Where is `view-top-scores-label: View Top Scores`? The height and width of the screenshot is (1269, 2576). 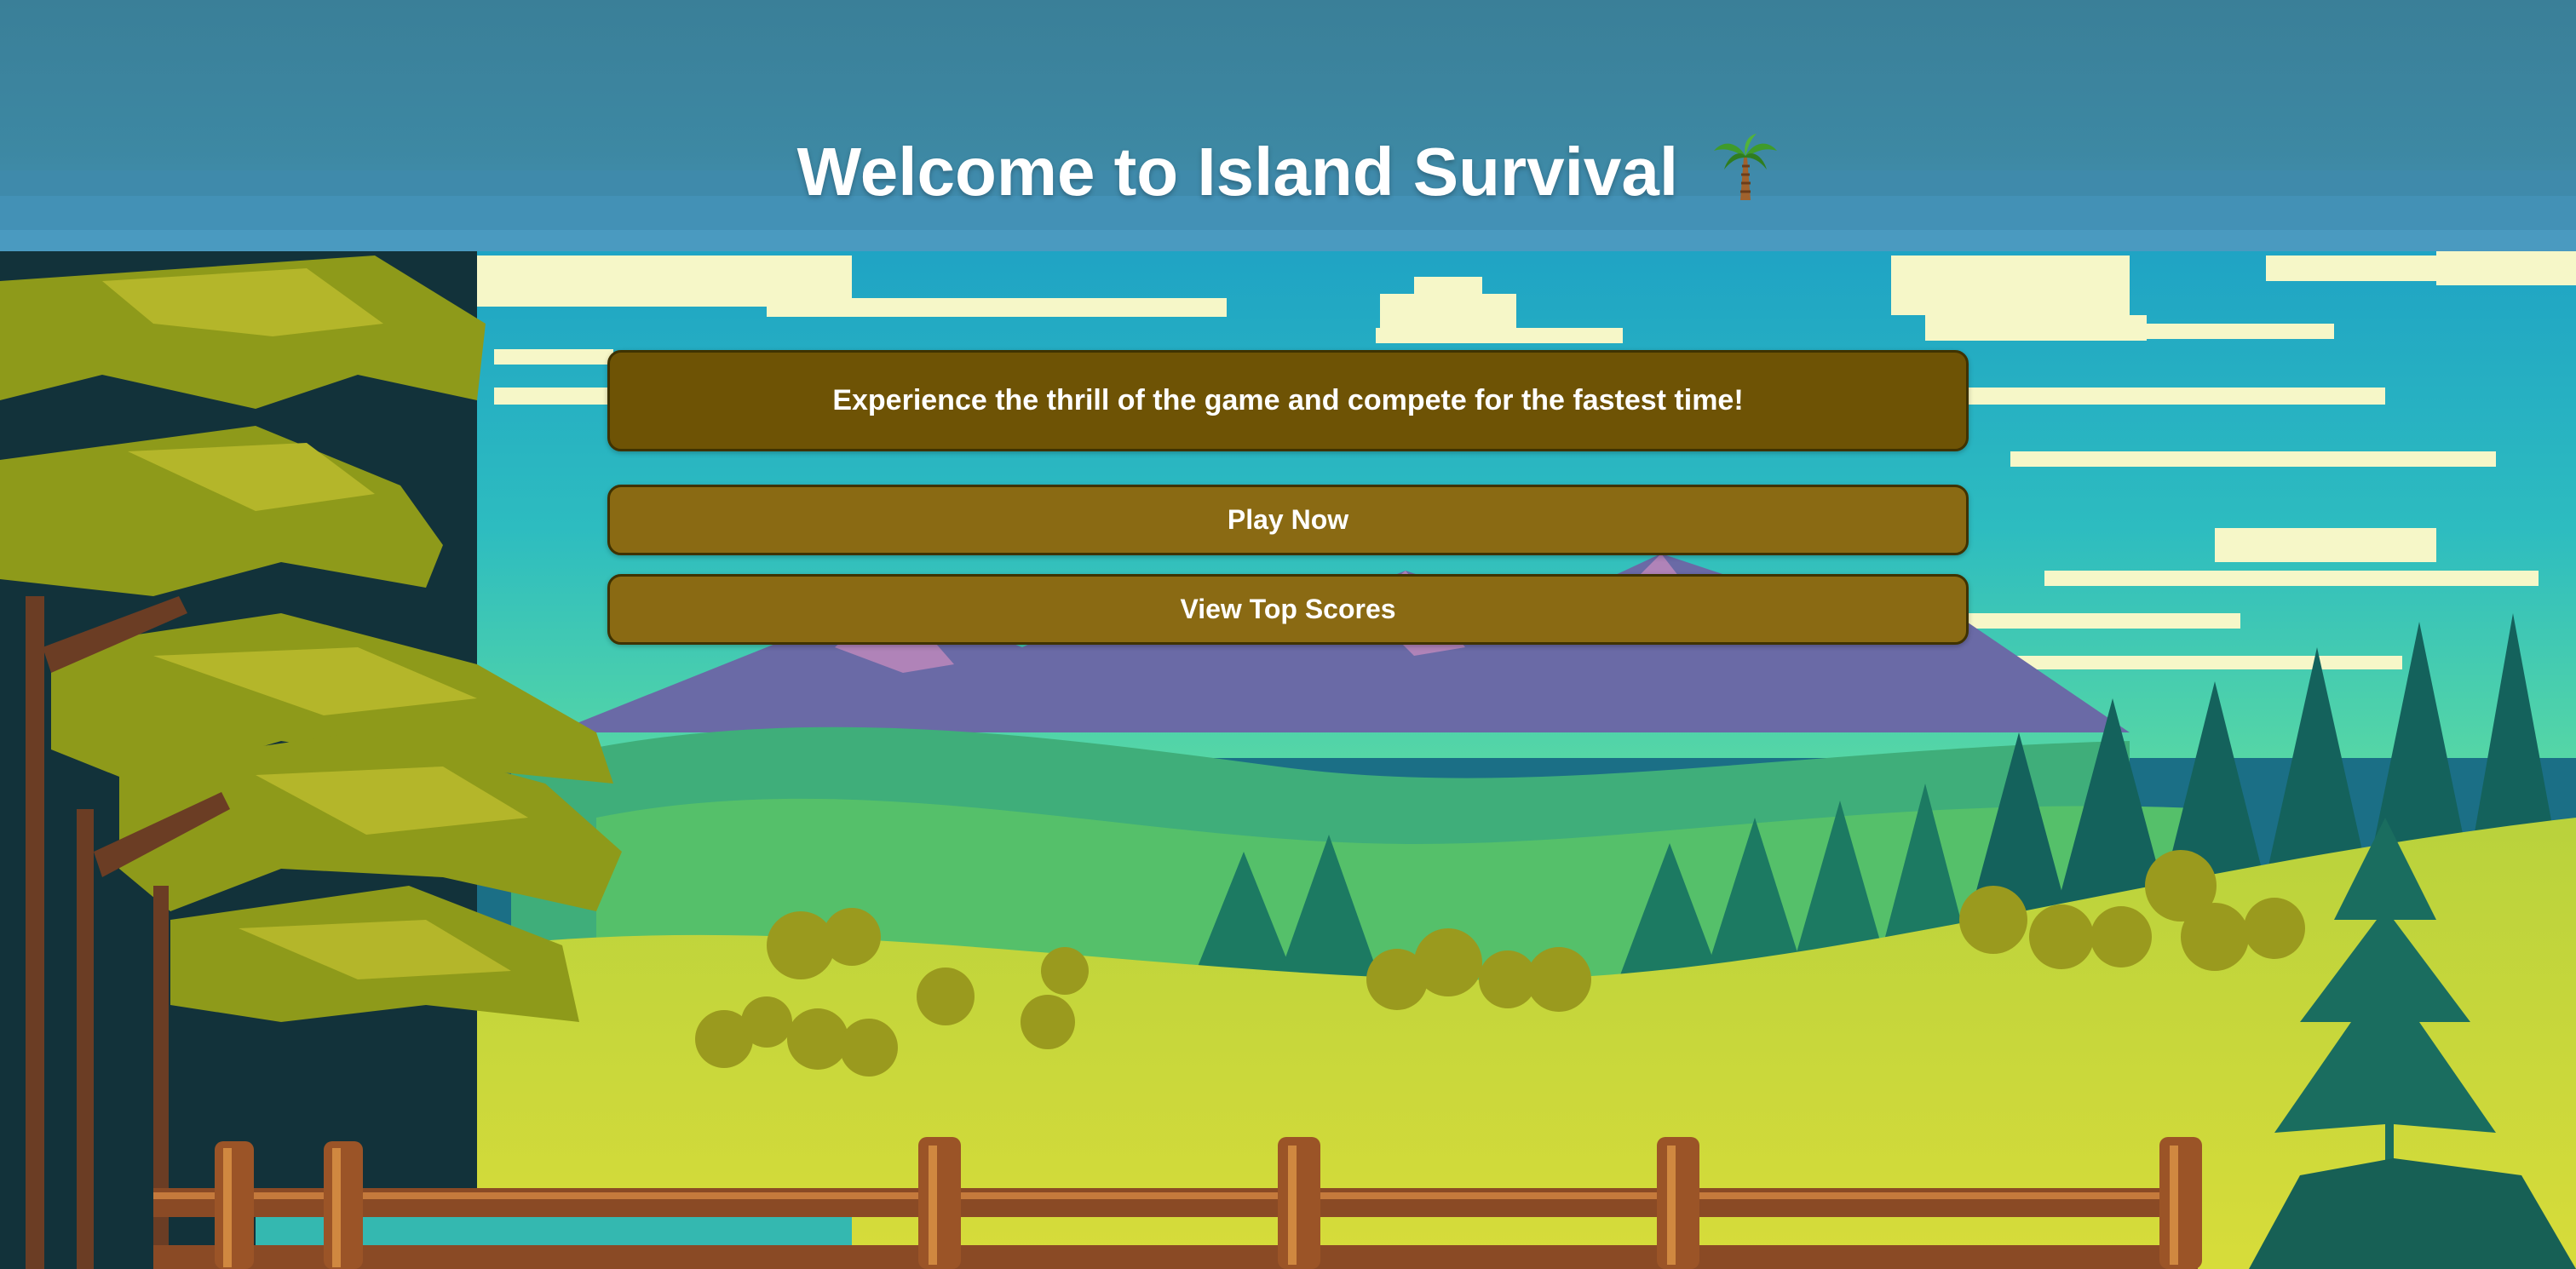
view-top-scores-label: View Top Scores is located at coordinates (1288, 609).